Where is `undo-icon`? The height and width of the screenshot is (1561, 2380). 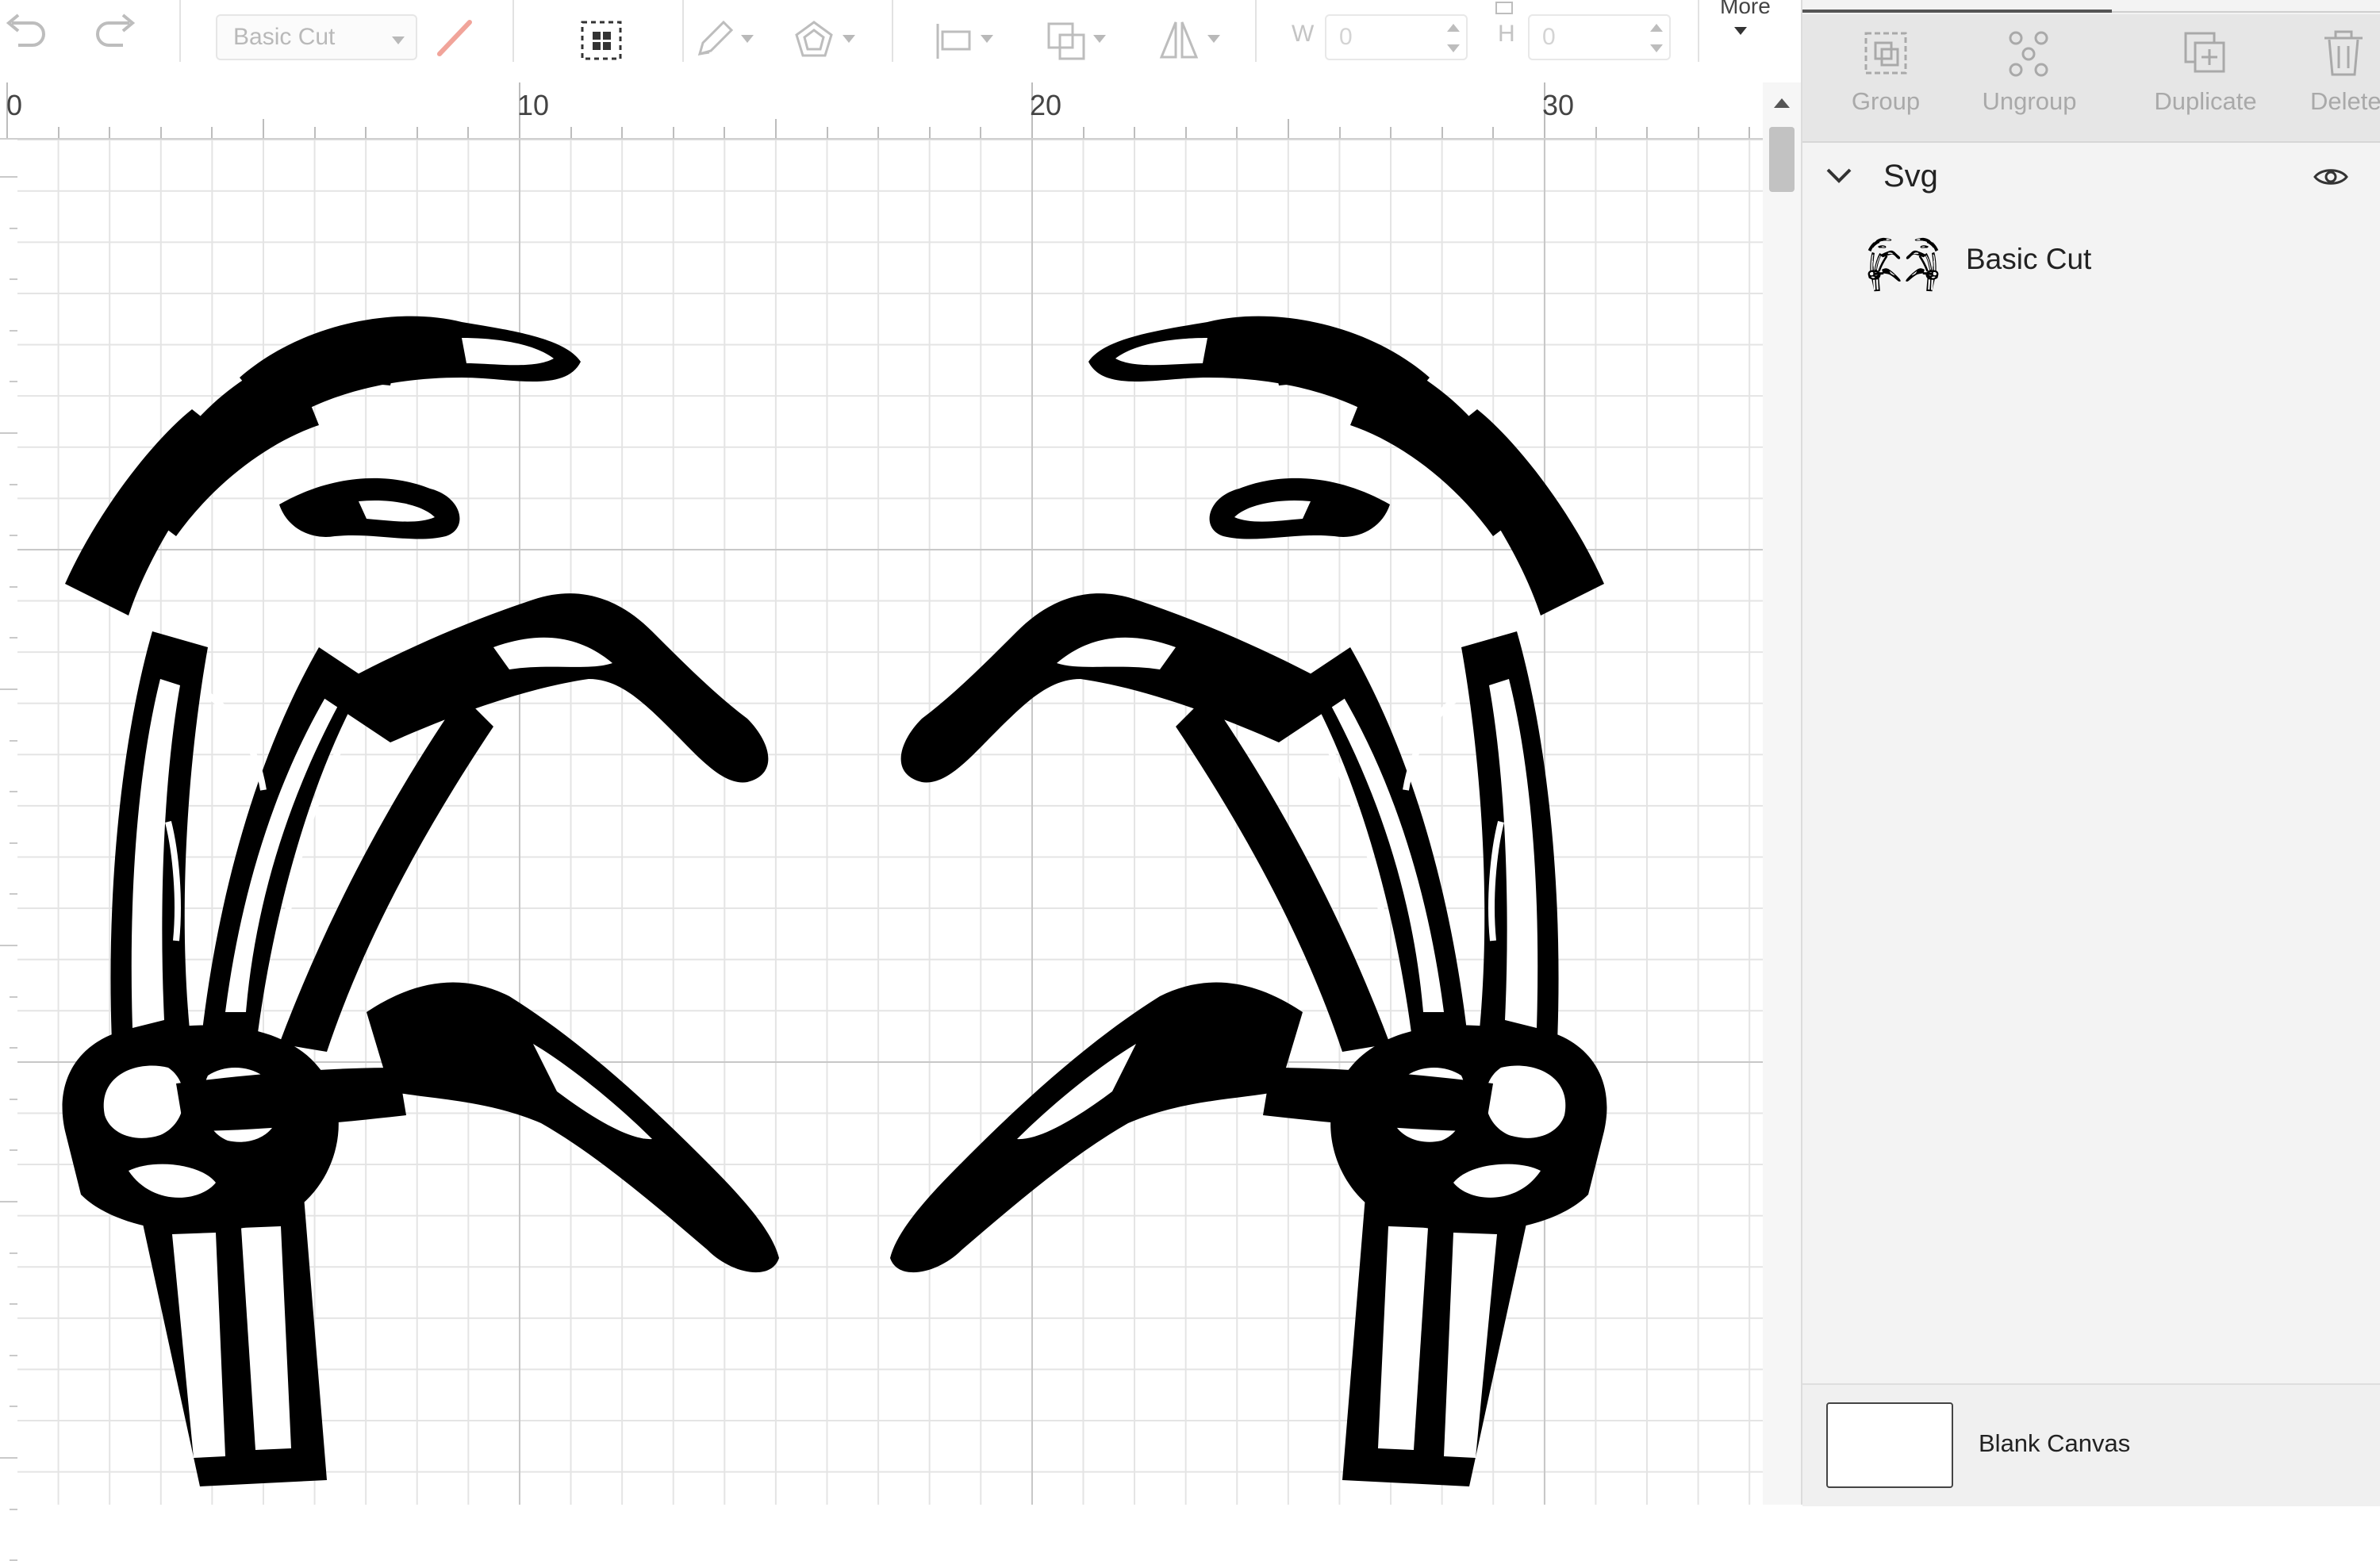 undo-icon is located at coordinates (26, 30).